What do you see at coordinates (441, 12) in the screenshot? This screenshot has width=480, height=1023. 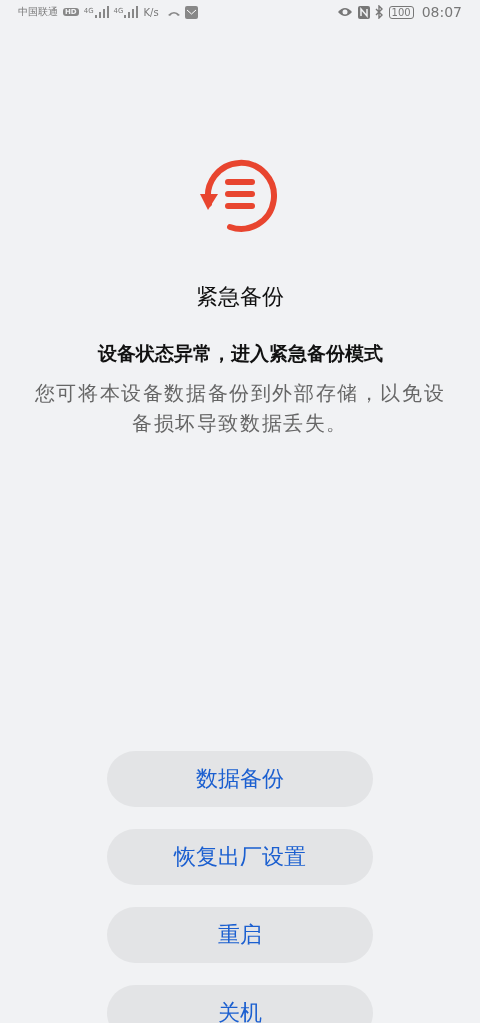 I see `clock-time: 08:07` at bounding box center [441, 12].